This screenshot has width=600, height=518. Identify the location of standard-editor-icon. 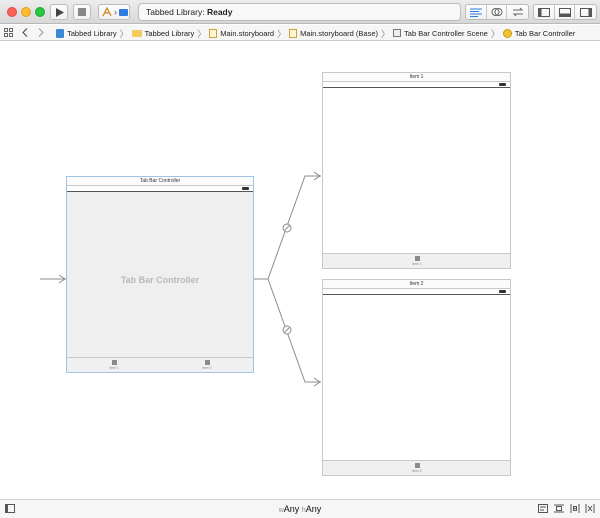
(475, 12).